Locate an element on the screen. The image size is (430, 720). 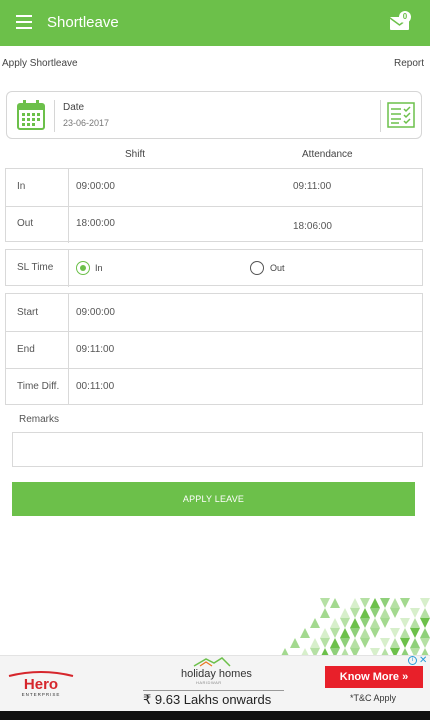
end-label: End is located at coordinates (26, 349).